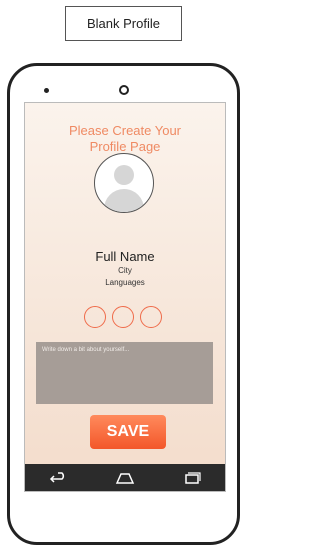 Image resolution: width=320 pixels, height=550 pixels. I want to click on social-circles, so click(123, 317).